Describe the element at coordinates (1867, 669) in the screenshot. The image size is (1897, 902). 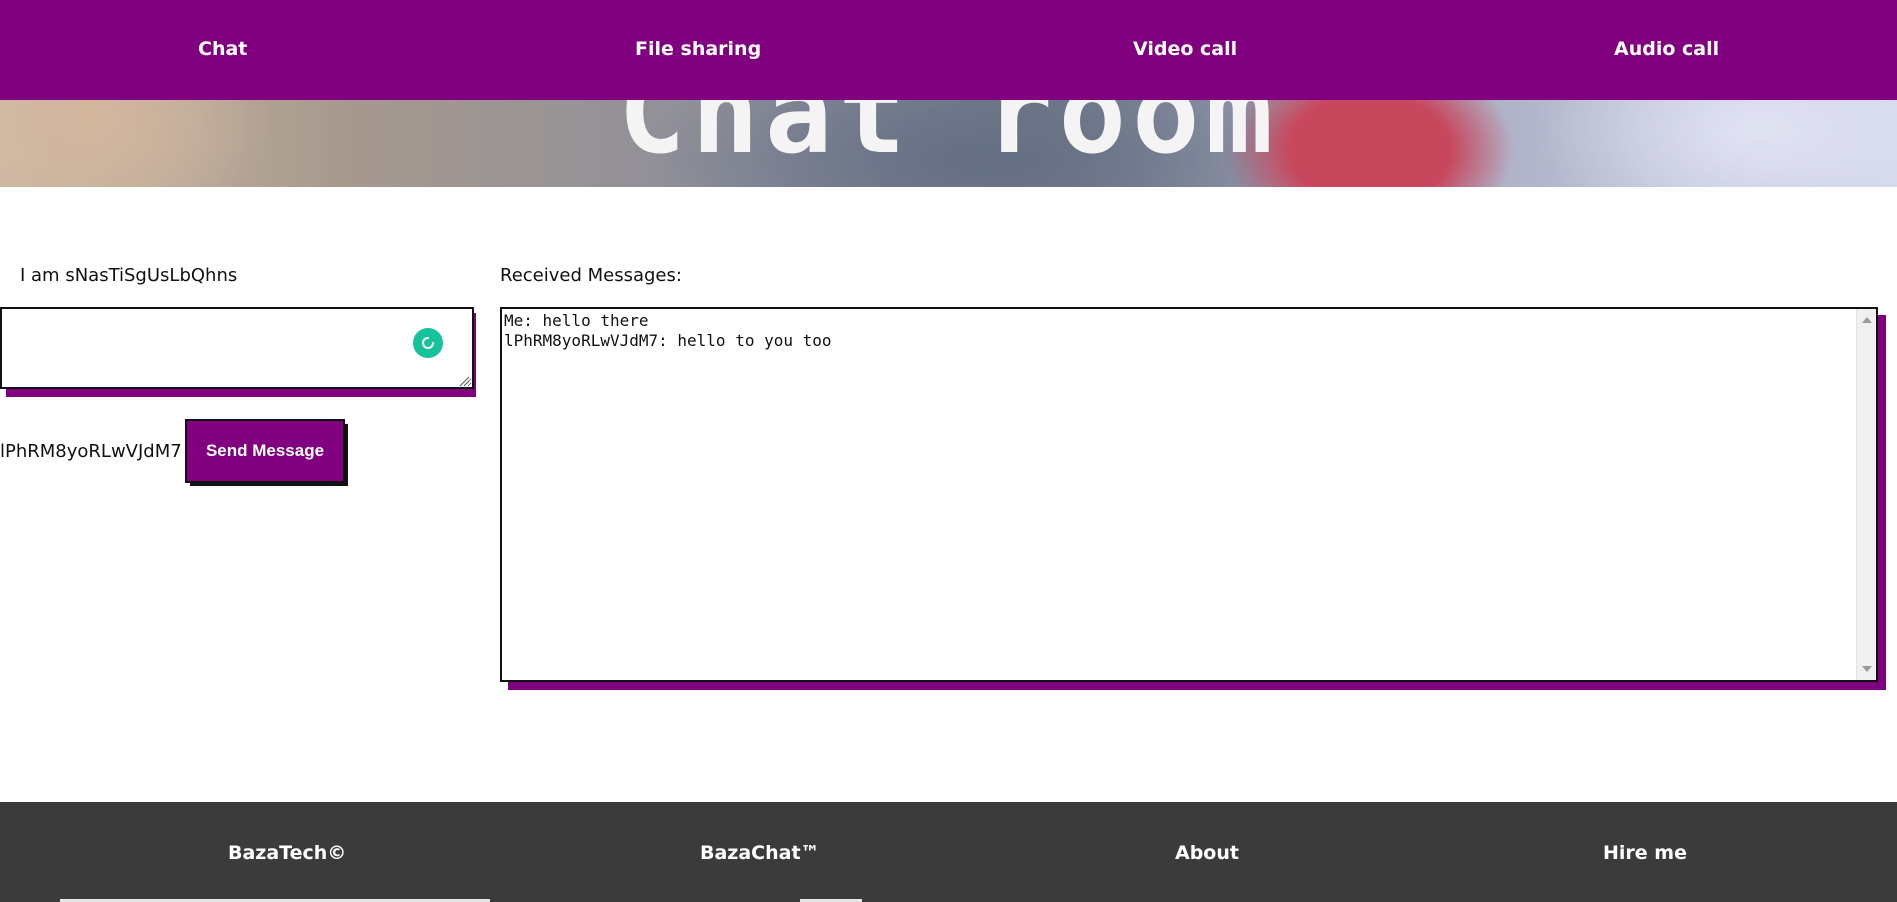
I see `scroll-down-arrow-icon` at that location.